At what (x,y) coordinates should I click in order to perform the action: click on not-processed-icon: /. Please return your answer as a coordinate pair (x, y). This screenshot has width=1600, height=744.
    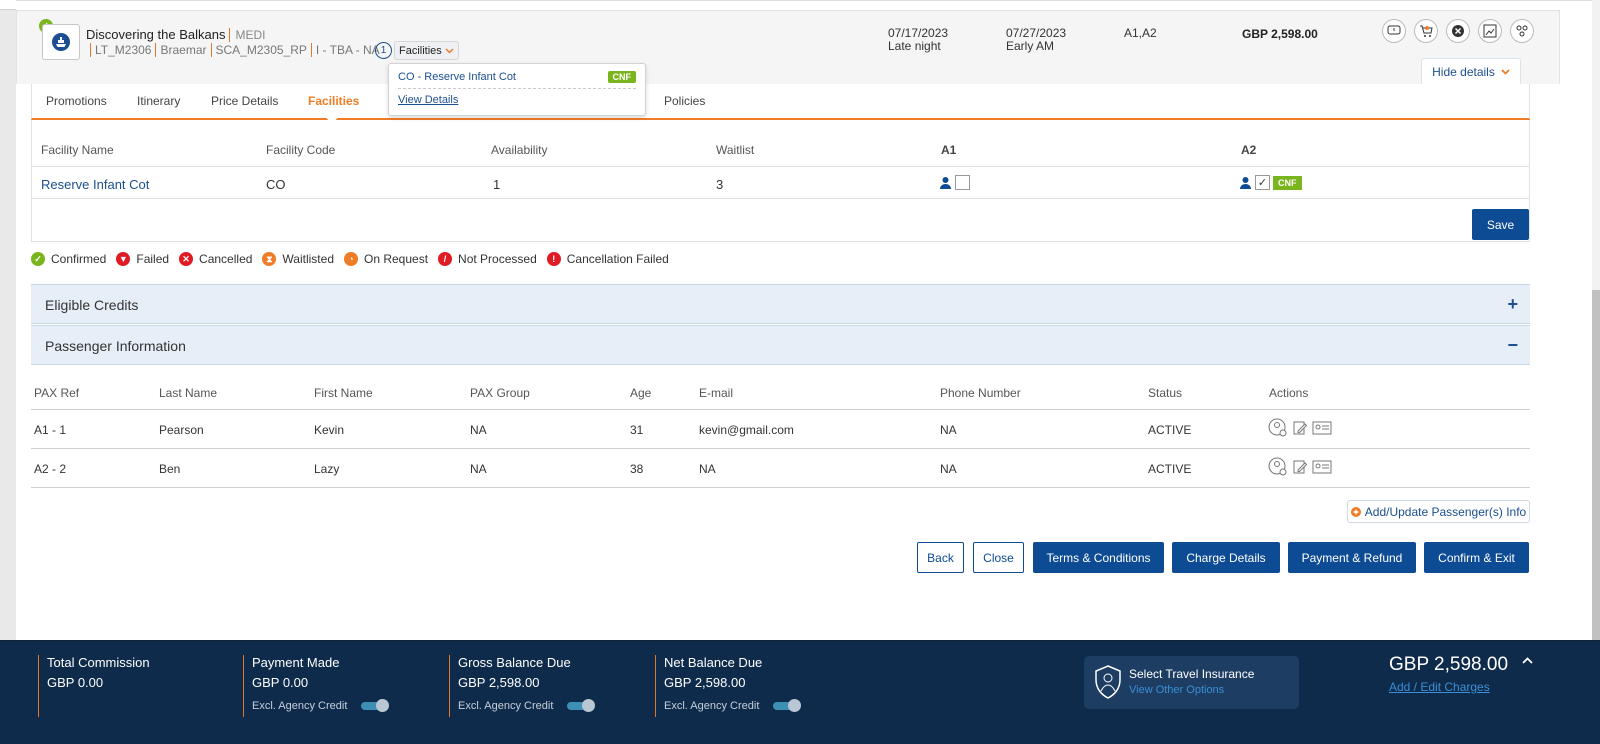
    Looking at the image, I should click on (445, 259).